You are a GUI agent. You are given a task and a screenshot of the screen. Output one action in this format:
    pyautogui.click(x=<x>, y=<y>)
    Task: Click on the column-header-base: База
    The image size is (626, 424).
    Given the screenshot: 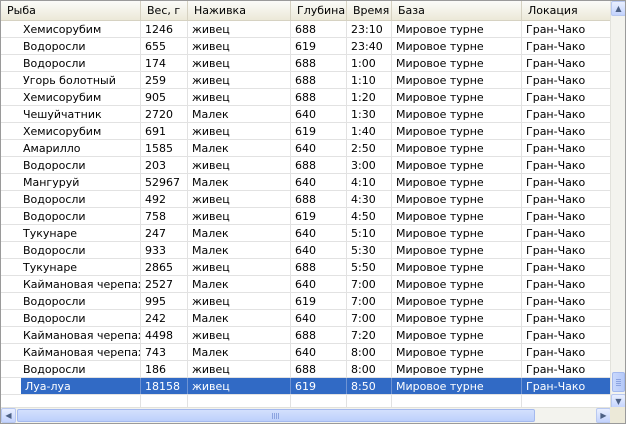 What is the action you would take?
    pyautogui.click(x=457, y=10)
    